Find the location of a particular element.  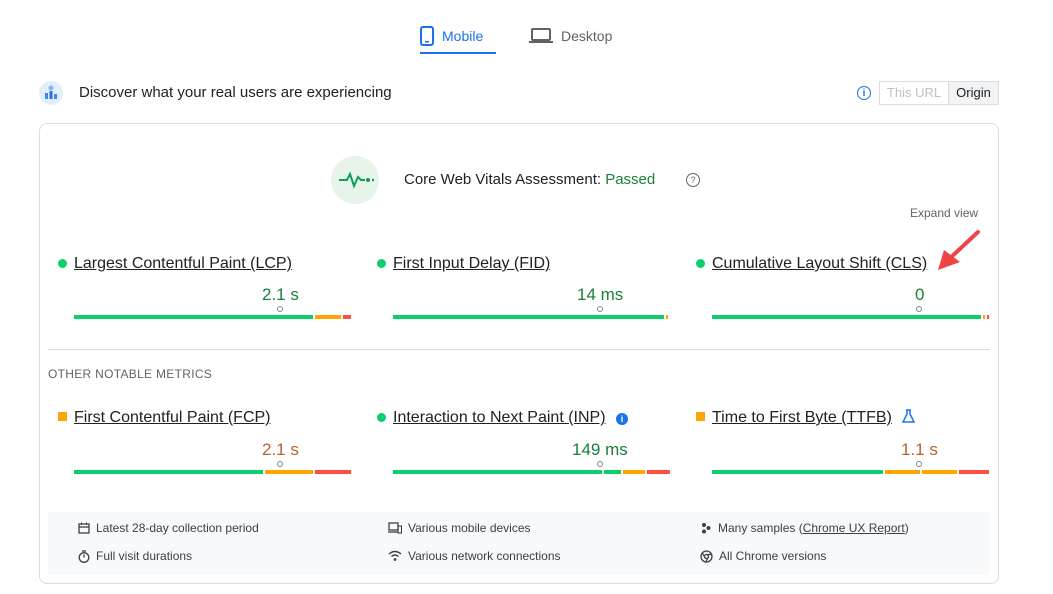

metric-fid-name: First Input Delay (FID) is located at coordinates (471, 264).